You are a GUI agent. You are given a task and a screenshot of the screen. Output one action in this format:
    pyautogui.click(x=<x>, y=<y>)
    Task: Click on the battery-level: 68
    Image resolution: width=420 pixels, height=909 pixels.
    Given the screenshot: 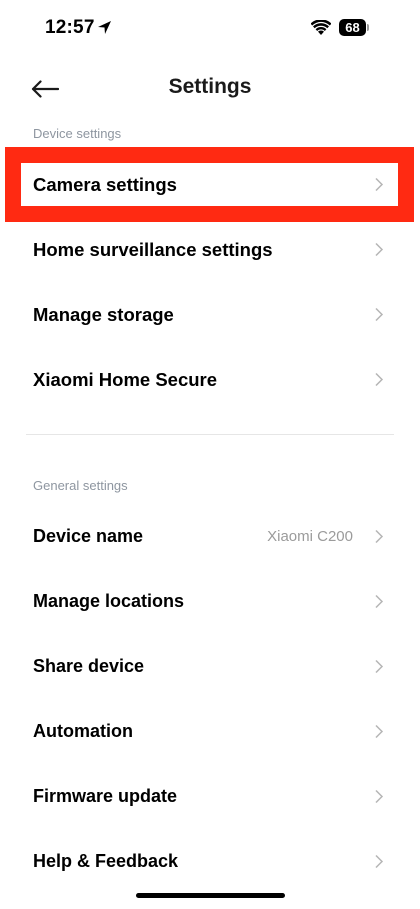 What is the action you would take?
    pyautogui.click(x=352, y=27)
    